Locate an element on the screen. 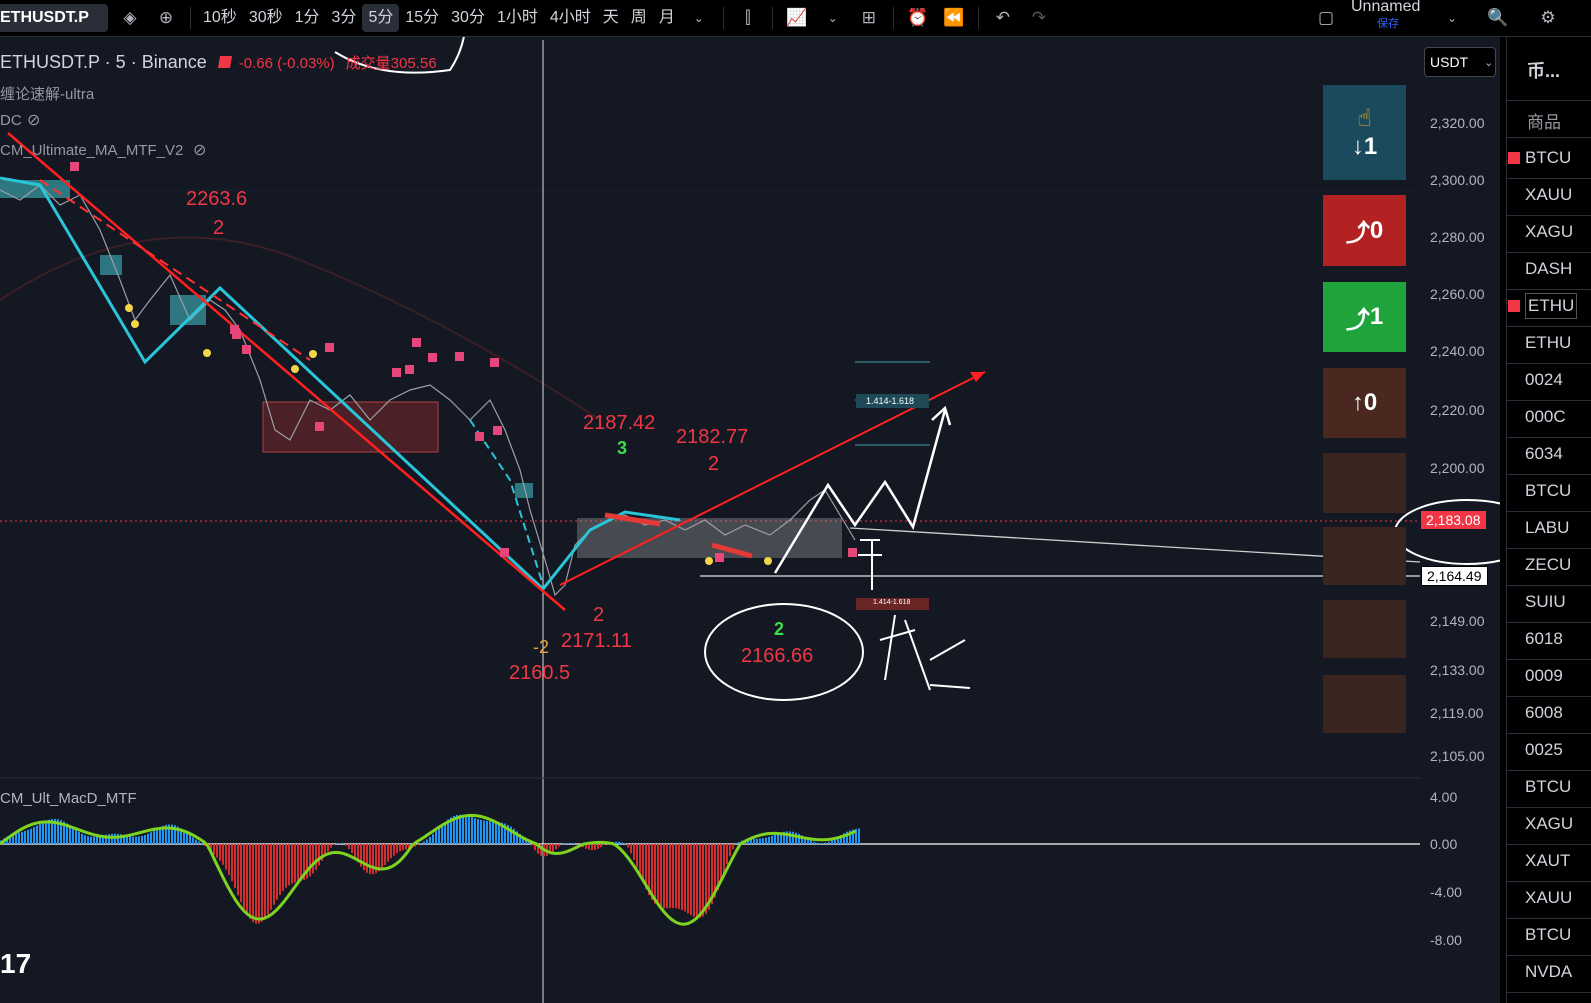 The height and width of the screenshot is (1003, 1591). compare-icon: ◈ is located at coordinates (130, 18).